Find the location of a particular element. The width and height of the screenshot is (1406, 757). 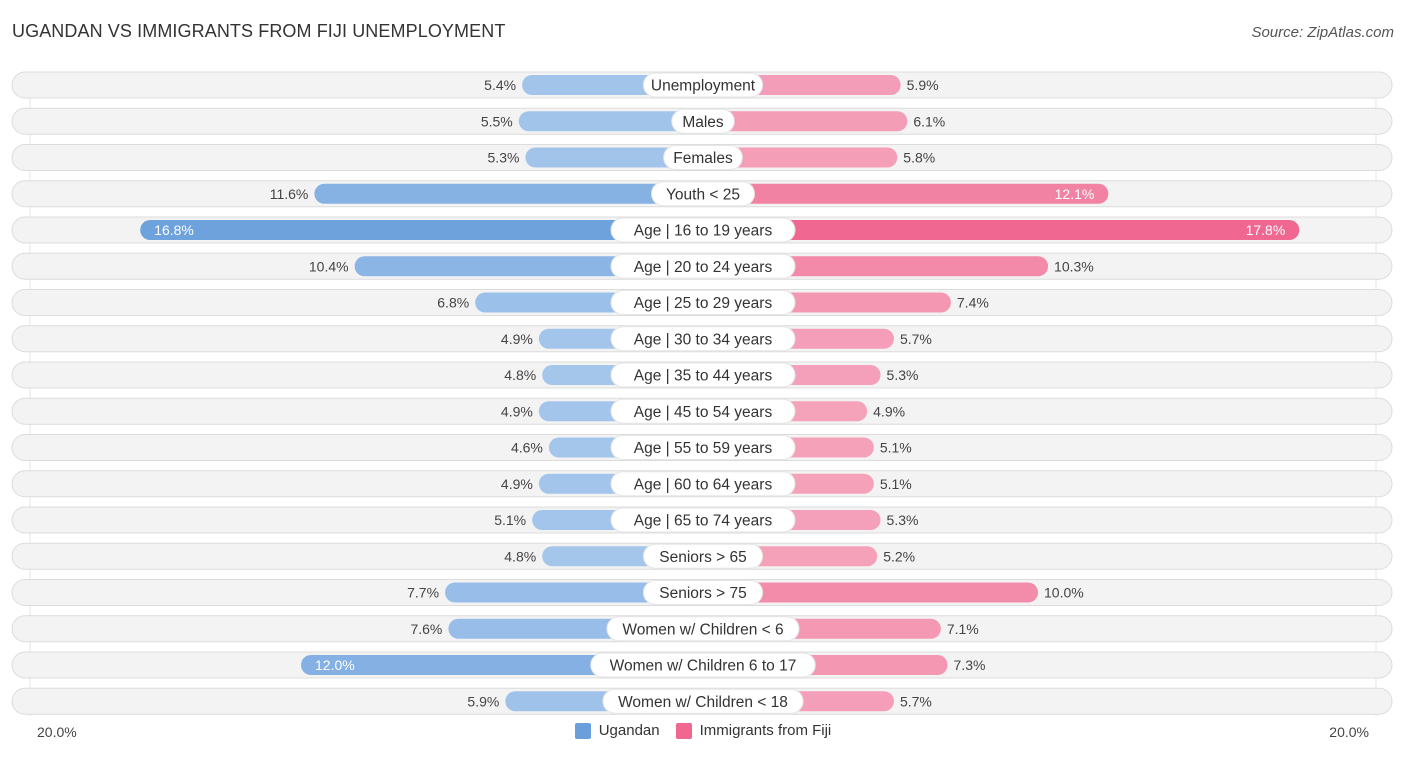

category-label: Age | 30 to 34 years is located at coordinates (703, 339).